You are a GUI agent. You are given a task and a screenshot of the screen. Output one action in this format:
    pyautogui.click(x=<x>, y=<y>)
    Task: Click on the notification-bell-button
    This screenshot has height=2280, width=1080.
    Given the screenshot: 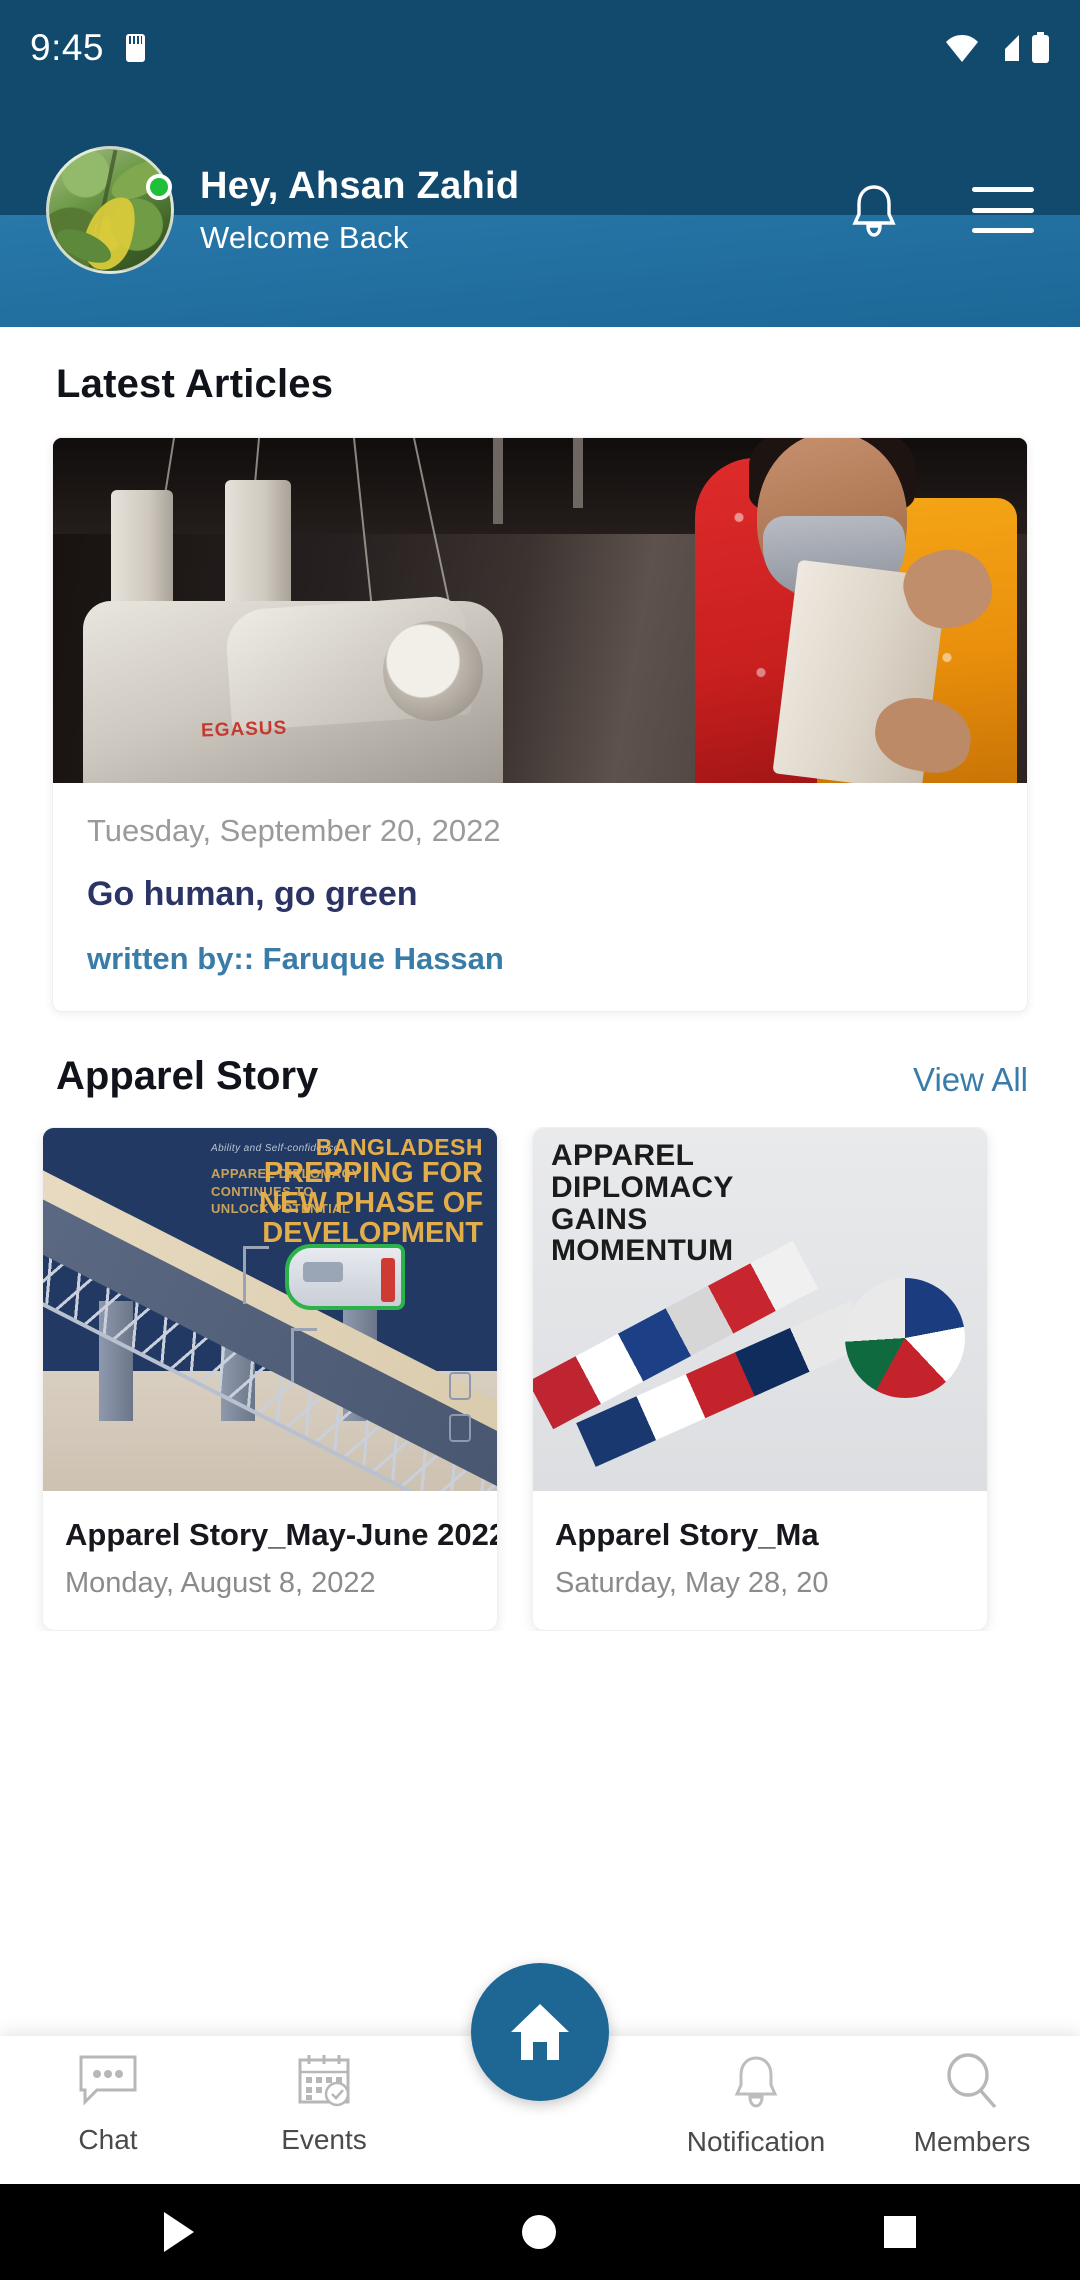 What is the action you would take?
    pyautogui.click(x=874, y=210)
    